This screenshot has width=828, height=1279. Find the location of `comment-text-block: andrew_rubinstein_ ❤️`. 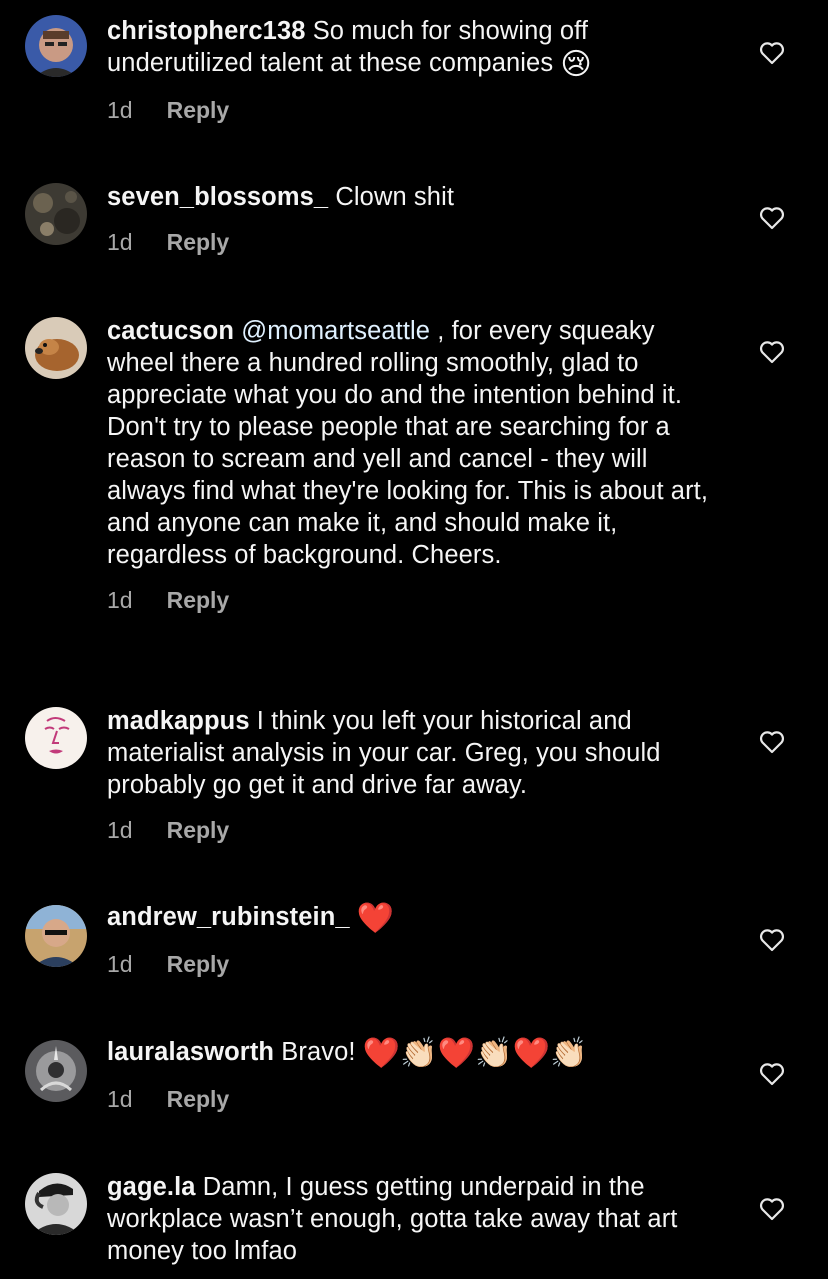

comment-text-block: andrew_rubinstein_ ❤️ is located at coordinates (417, 918).